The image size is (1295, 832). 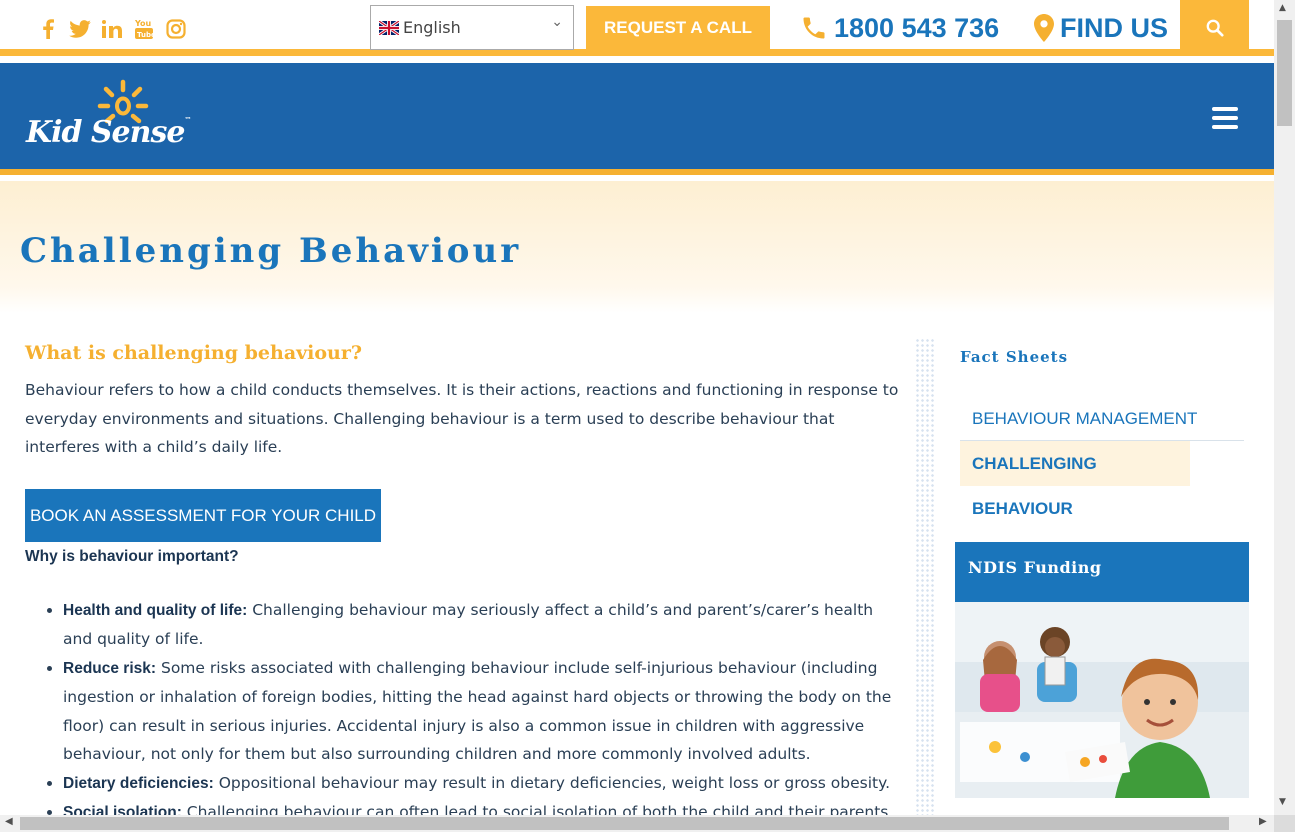 What do you see at coordinates (271, 251) in the screenshot?
I see `page-title: Challenging Behaviour` at bounding box center [271, 251].